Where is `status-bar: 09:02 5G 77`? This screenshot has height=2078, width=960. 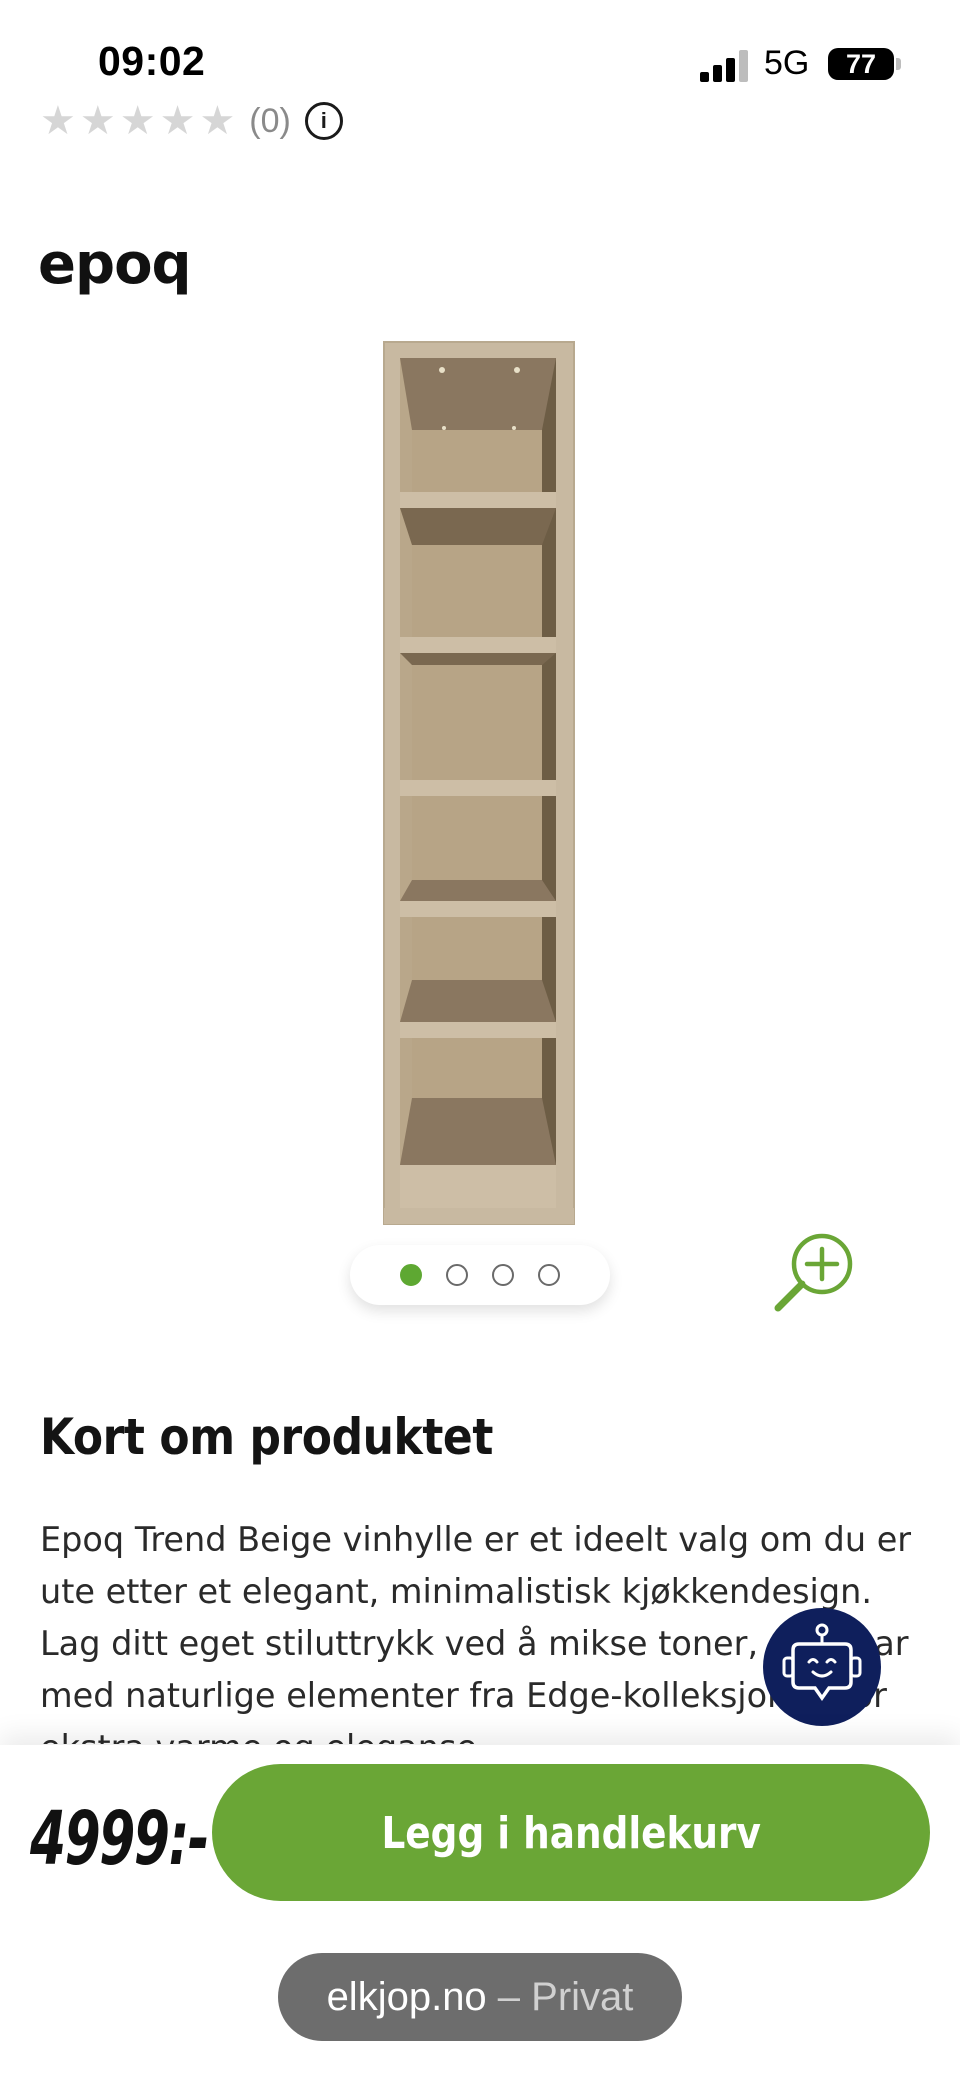
status-bar: 09:02 5G 77 is located at coordinates (480, 55).